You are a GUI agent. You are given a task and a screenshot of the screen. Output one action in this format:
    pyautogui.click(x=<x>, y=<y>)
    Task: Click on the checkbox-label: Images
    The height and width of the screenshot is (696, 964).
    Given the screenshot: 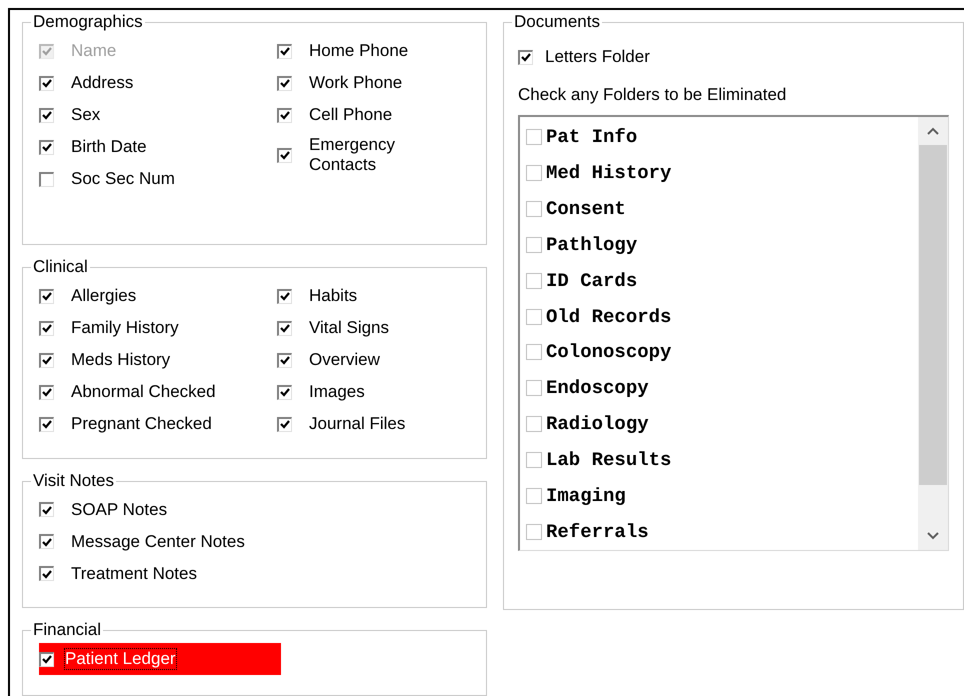 What is the action you would take?
    pyautogui.click(x=337, y=392)
    